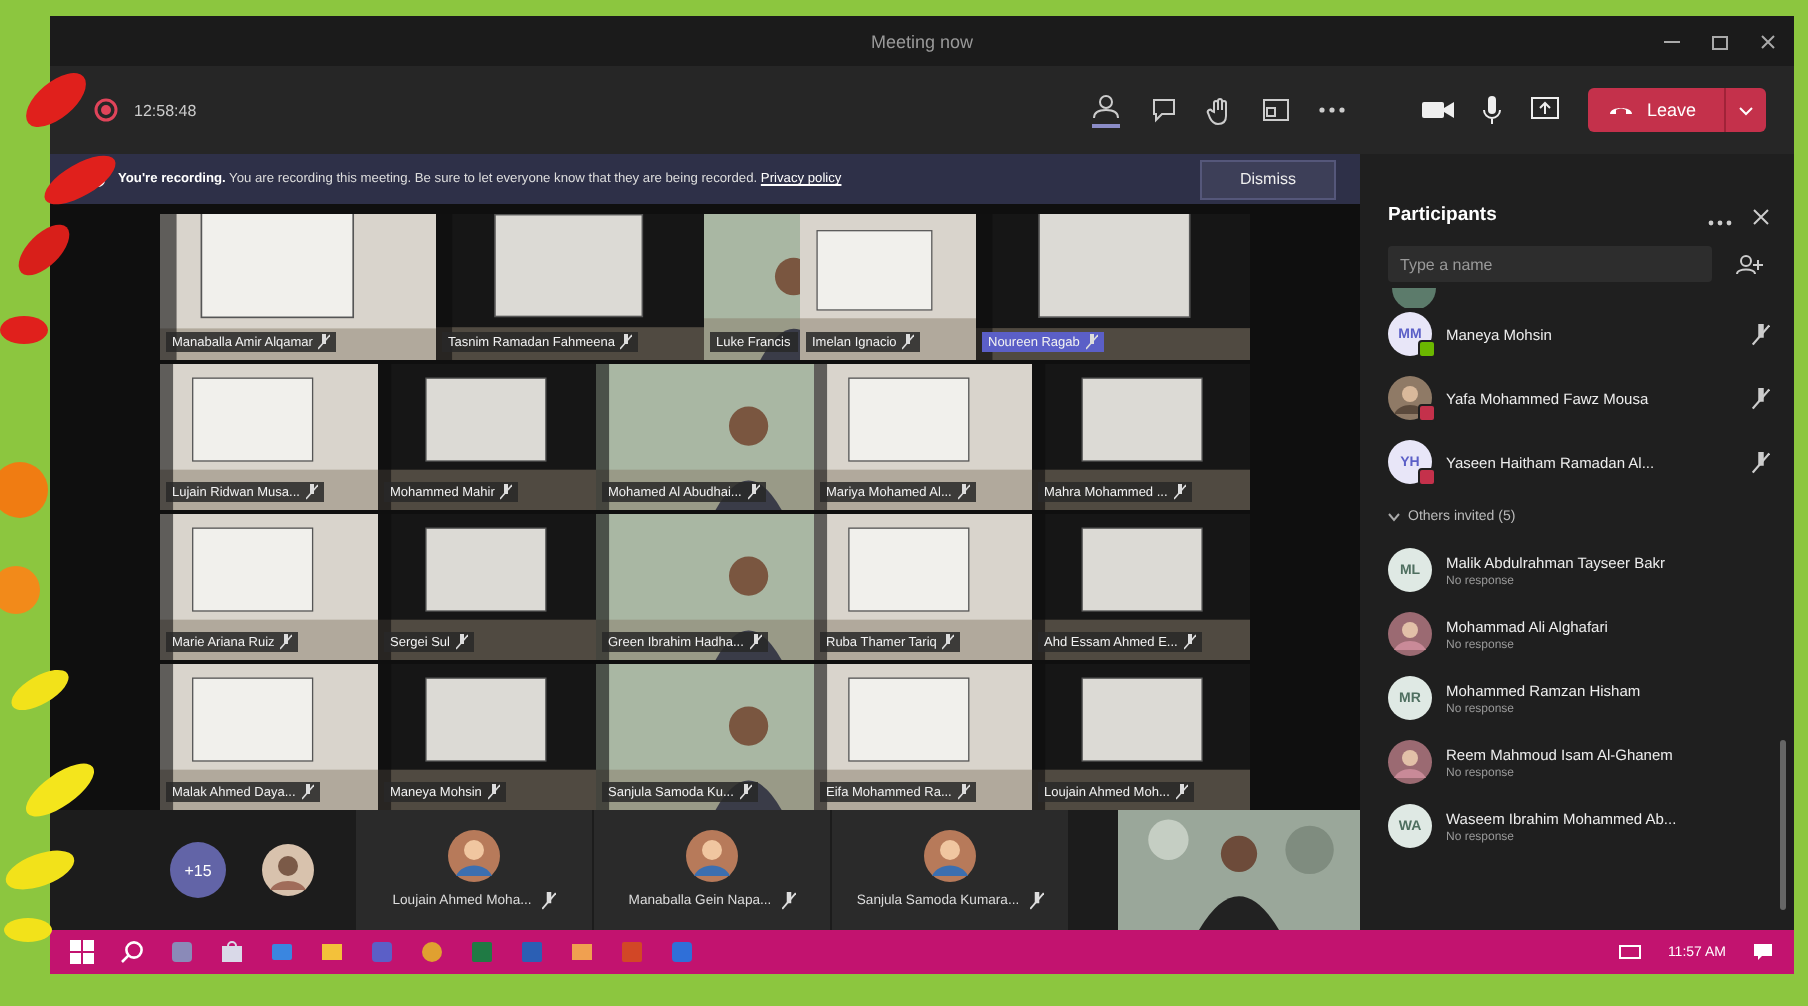 This screenshot has height=1006, width=1808. Describe the element at coordinates (1677, 110) in the screenshot. I see `leave-button: Leave` at that location.